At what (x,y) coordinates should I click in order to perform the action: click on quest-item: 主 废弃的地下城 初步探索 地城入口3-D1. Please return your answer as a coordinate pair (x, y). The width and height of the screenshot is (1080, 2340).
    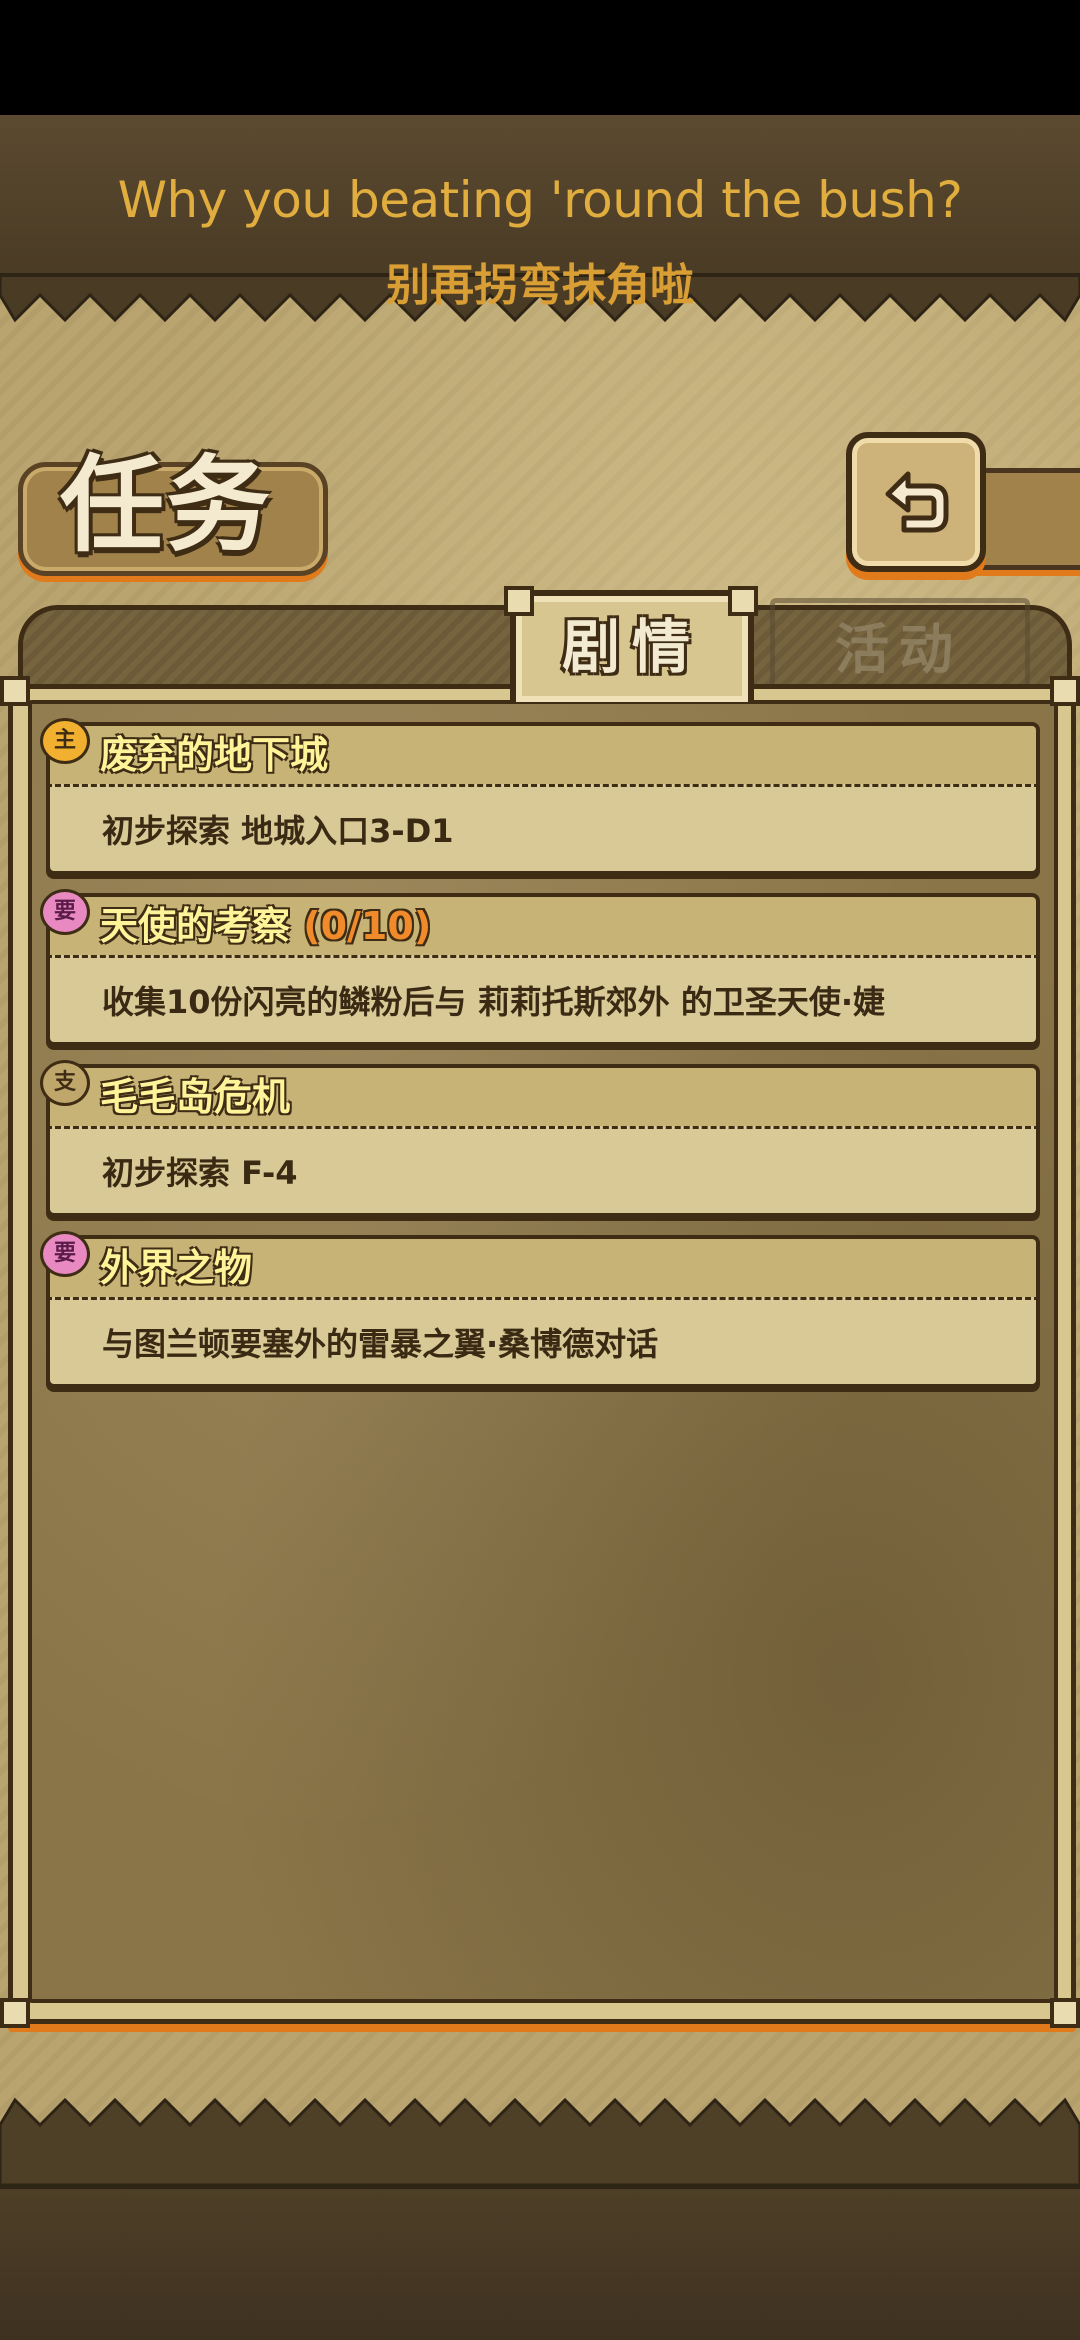
    Looking at the image, I should click on (540, 796).